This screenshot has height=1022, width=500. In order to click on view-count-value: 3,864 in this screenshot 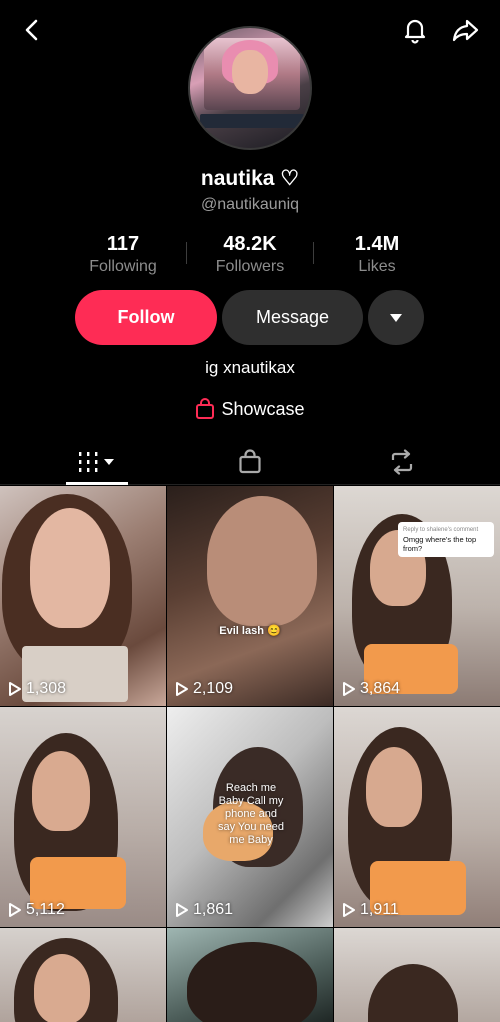, I will do `click(380, 688)`.